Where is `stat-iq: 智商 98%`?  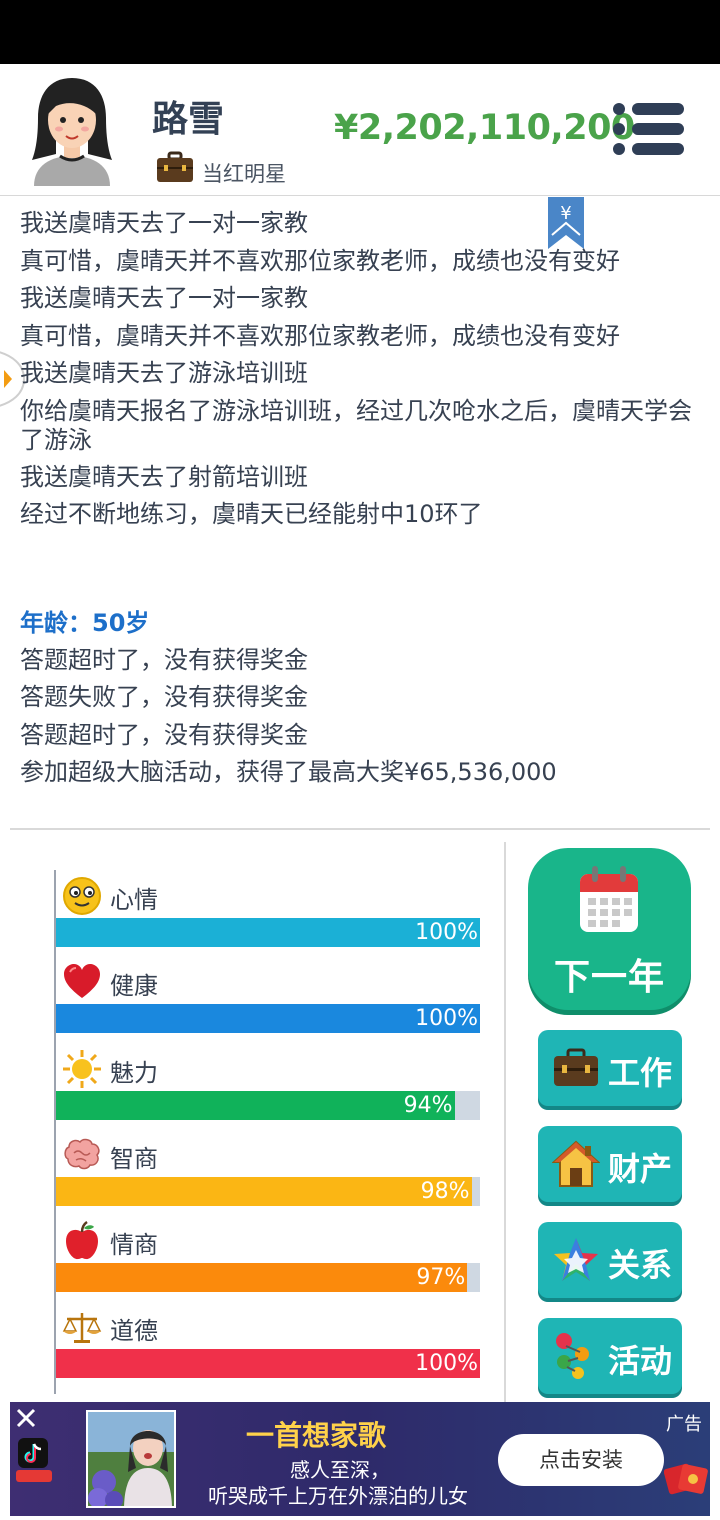
stat-iq: 智商 98% is located at coordinates (268, 1171).